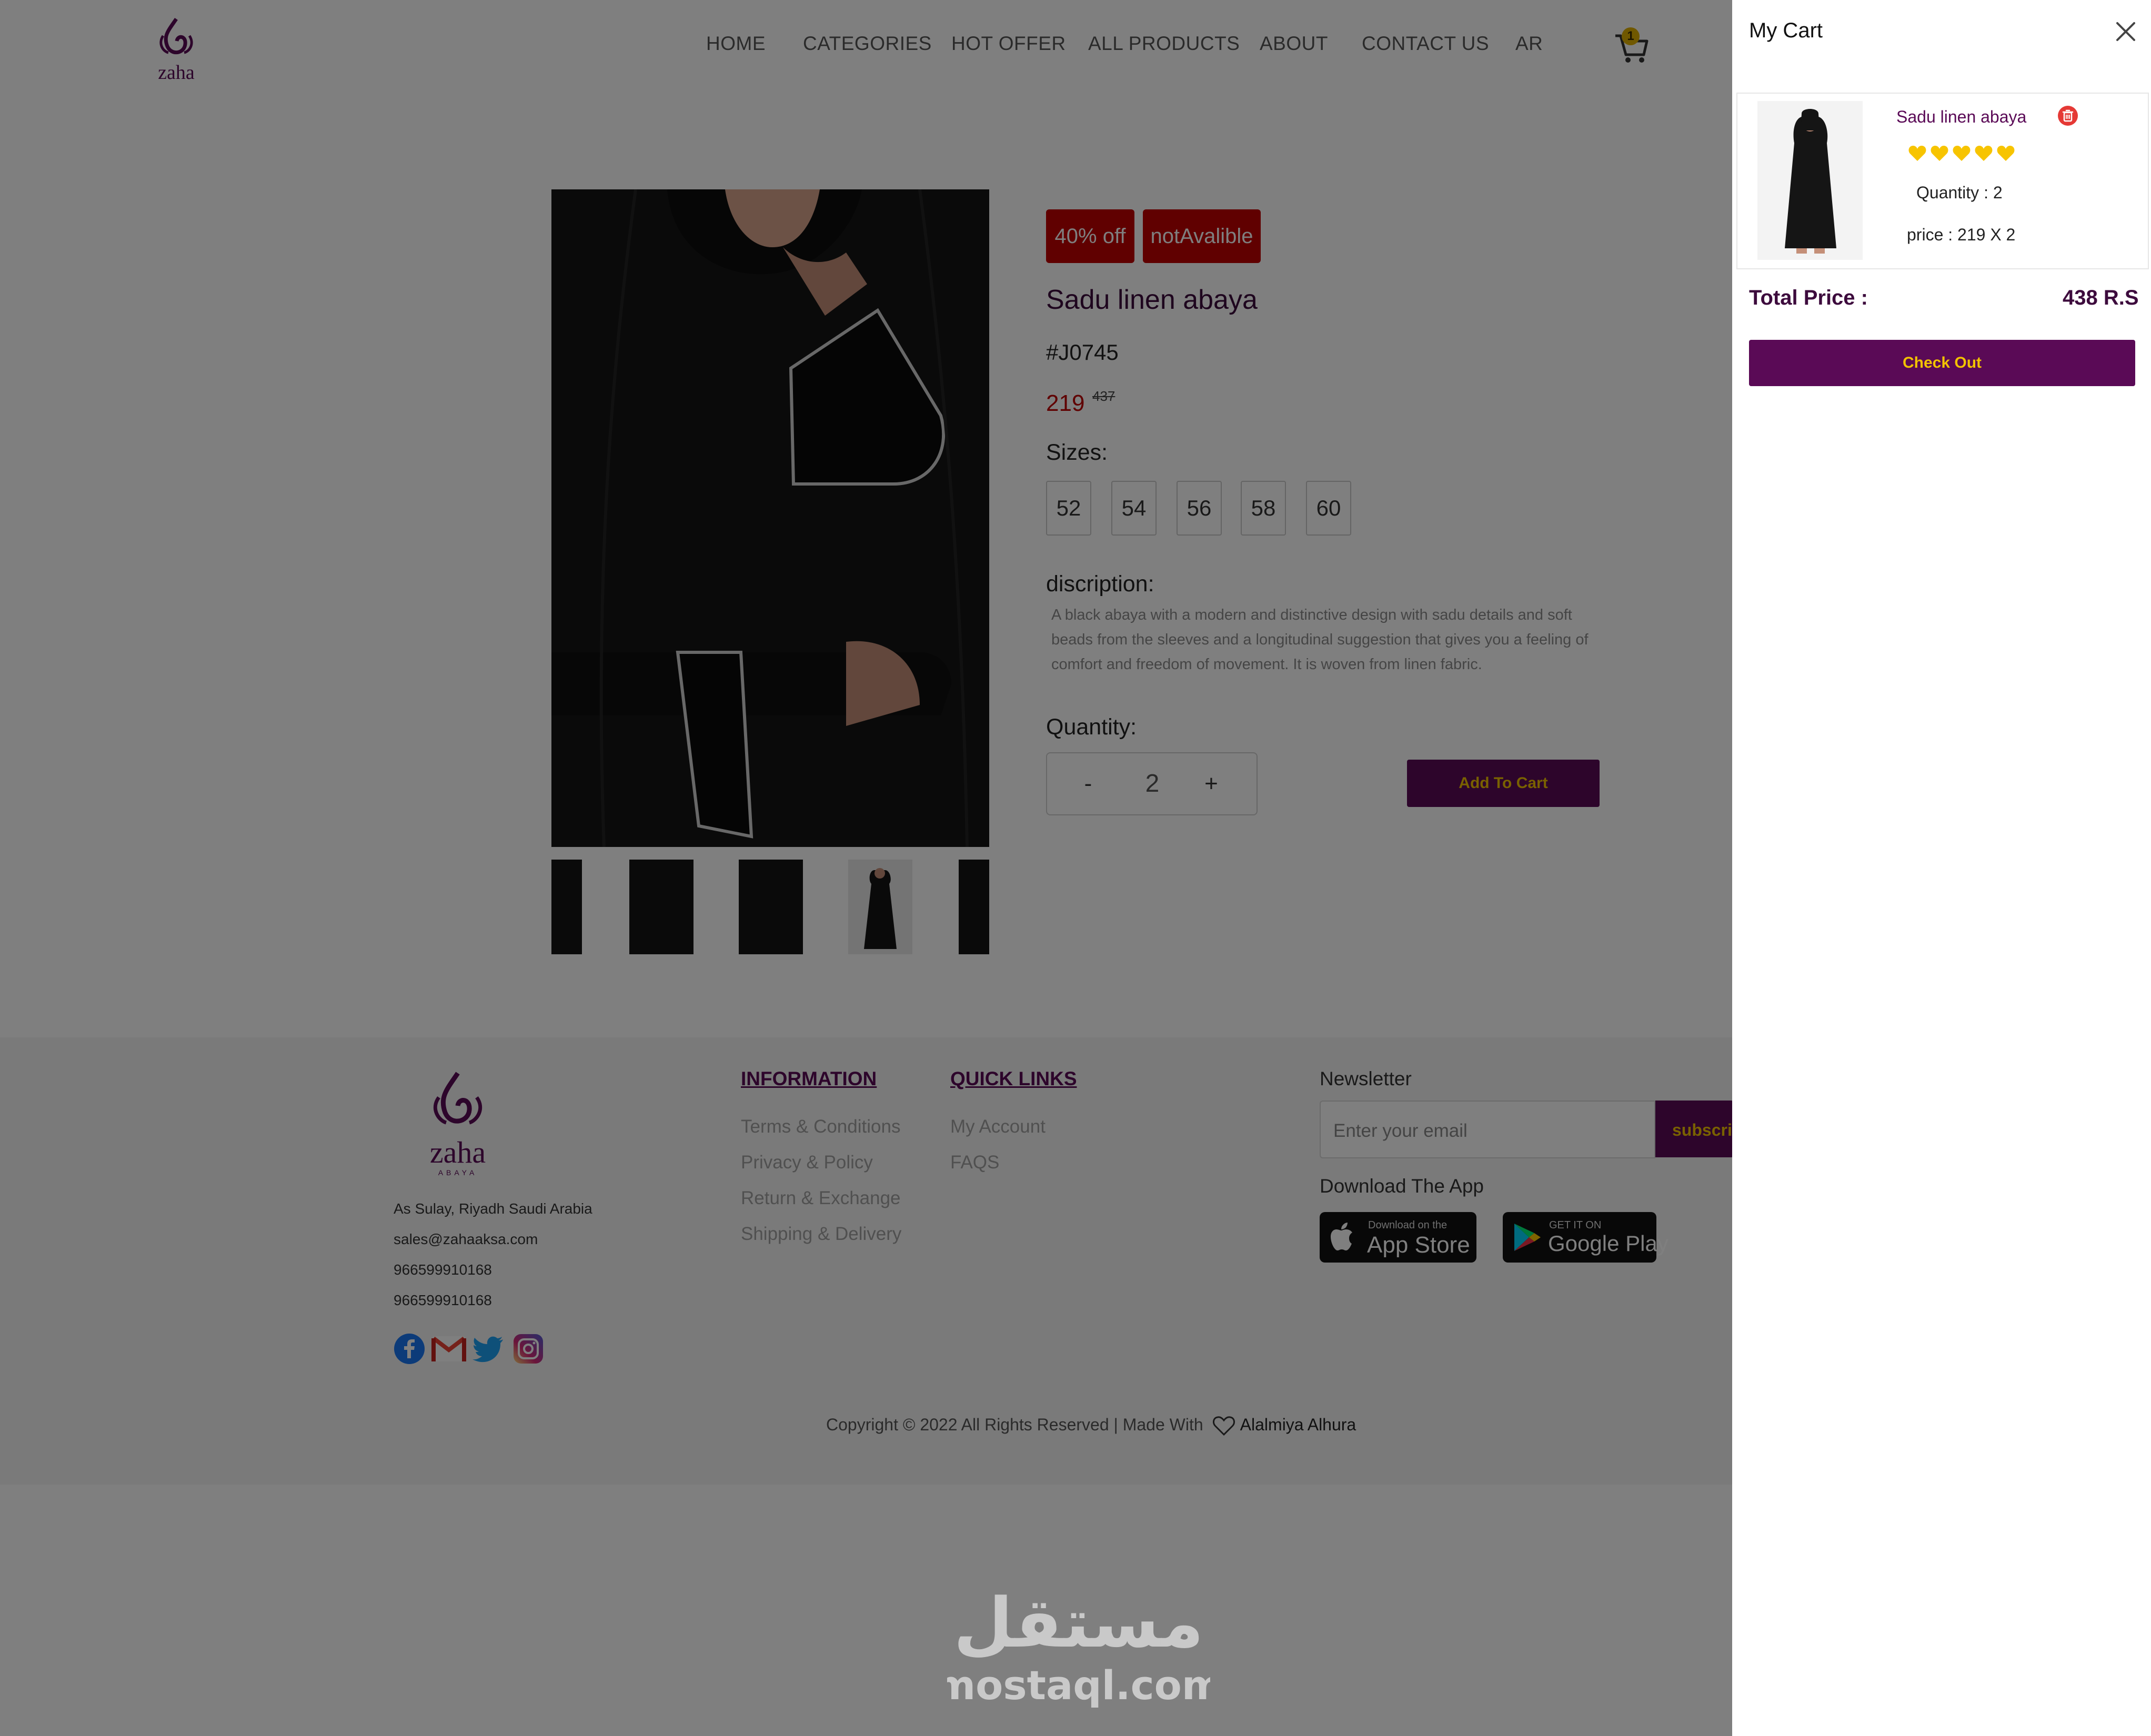 The width and height of the screenshot is (2151, 1736). I want to click on cart-item-price: price : 219 X 2, so click(1962, 234).